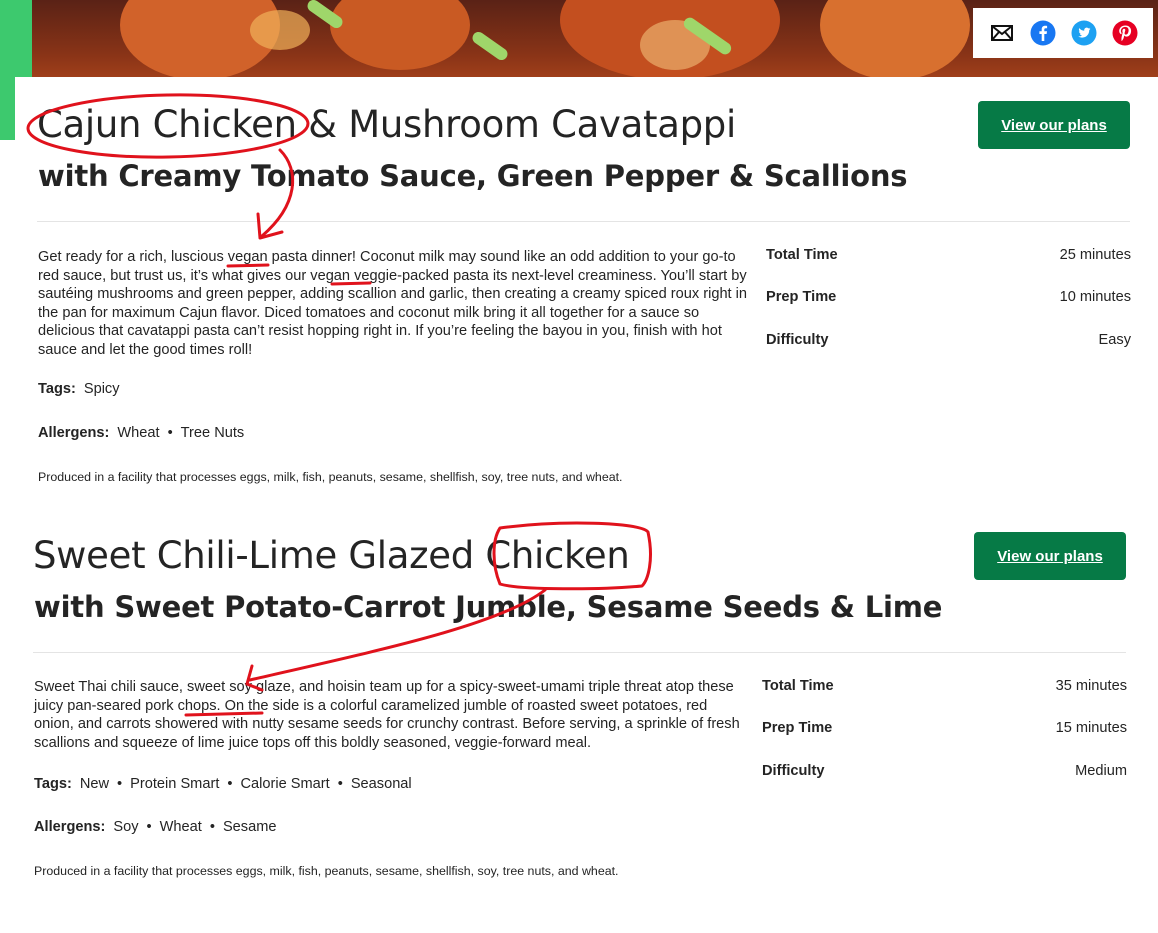 This screenshot has height=933, width=1158. I want to click on stat-total-time: Total Time 35 minutes, so click(944, 686).